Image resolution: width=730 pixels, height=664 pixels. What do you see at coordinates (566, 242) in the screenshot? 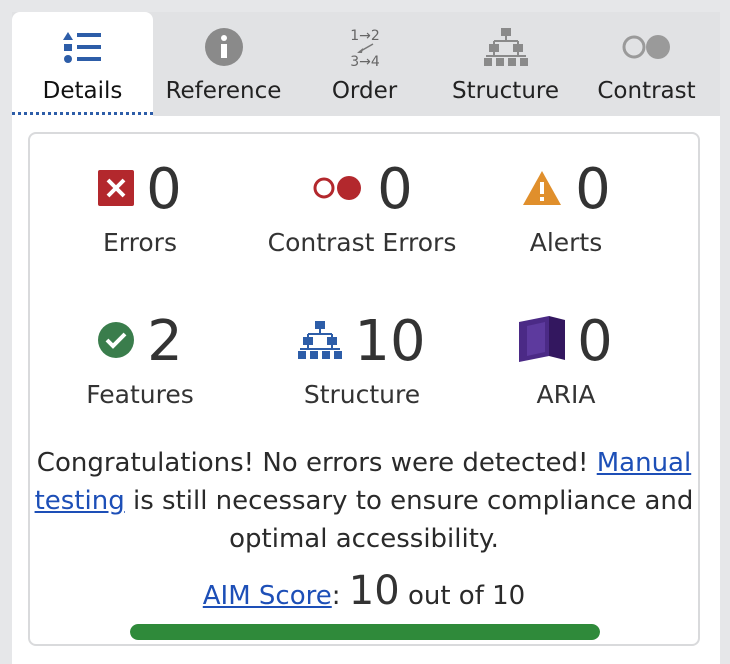
I see `alerts-label: Alerts` at bounding box center [566, 242].